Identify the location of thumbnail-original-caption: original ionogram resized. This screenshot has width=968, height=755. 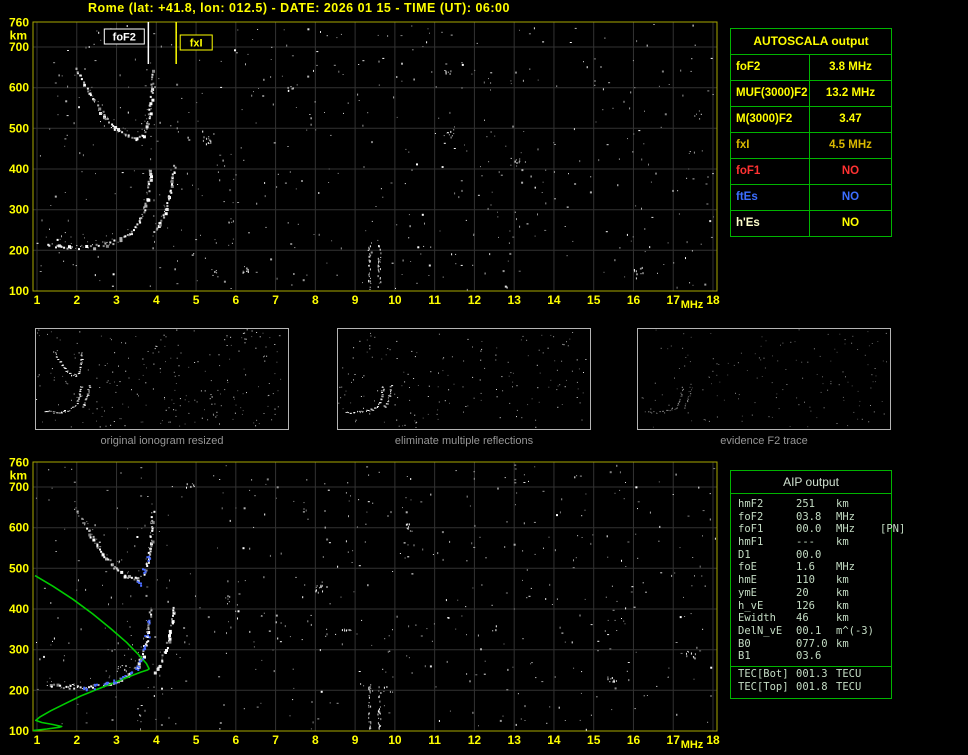
(162, 441).